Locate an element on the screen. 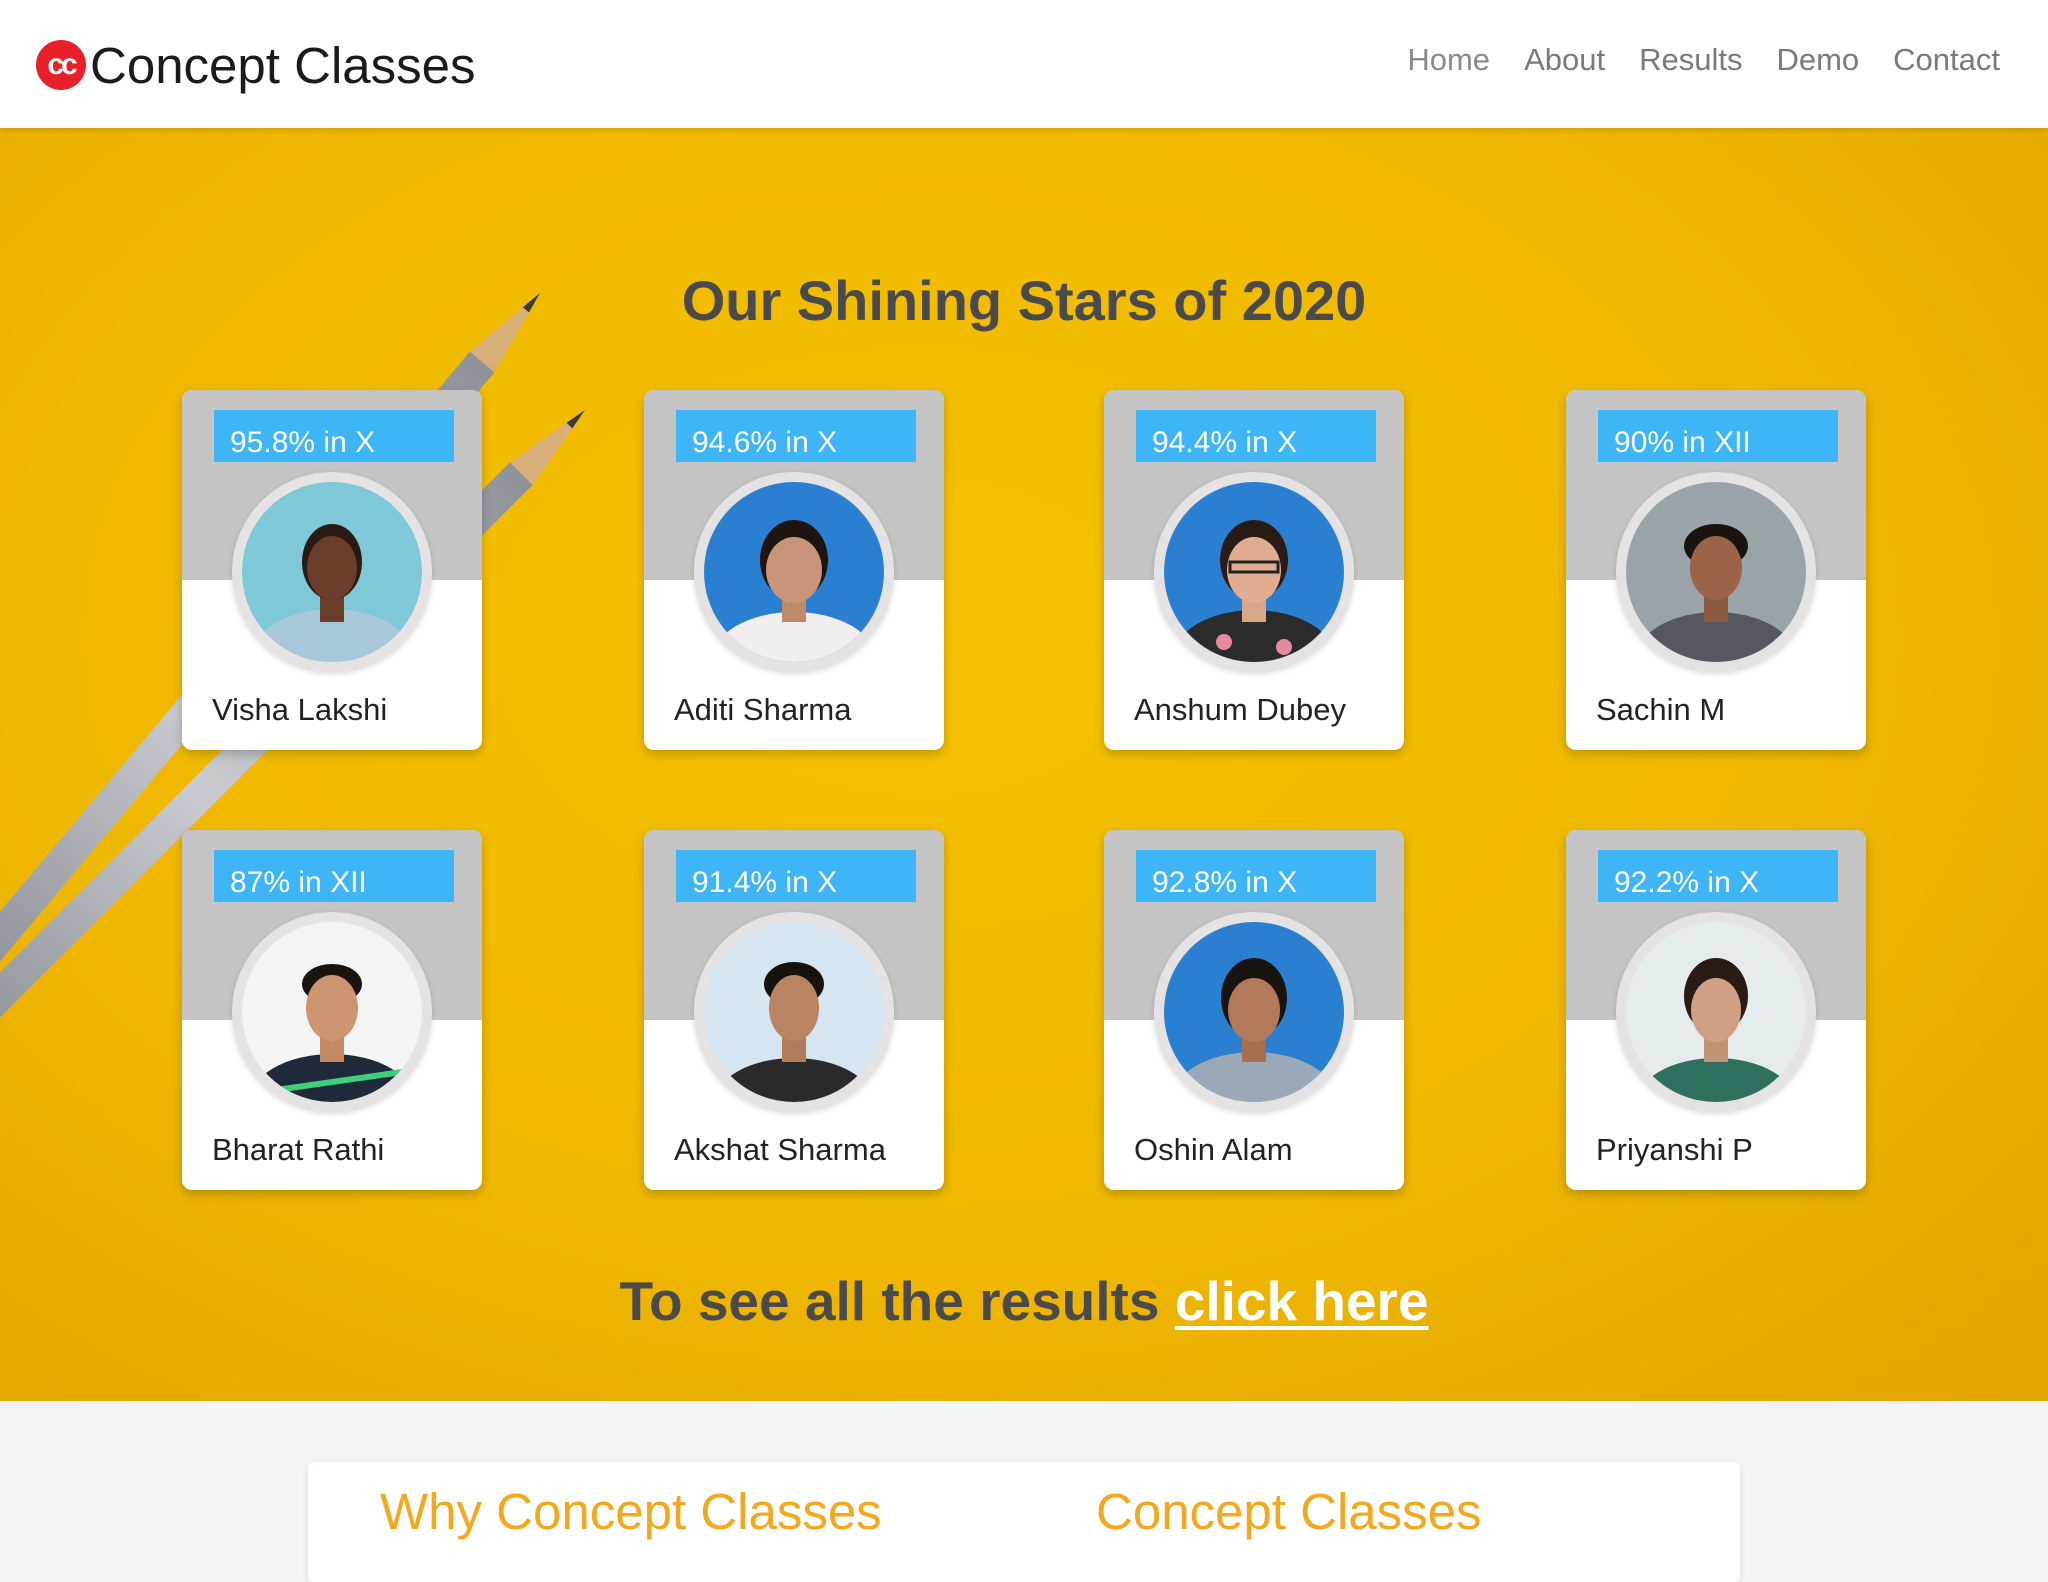  student-name: Oshin Alam is located at coordinates (1213, 1149).